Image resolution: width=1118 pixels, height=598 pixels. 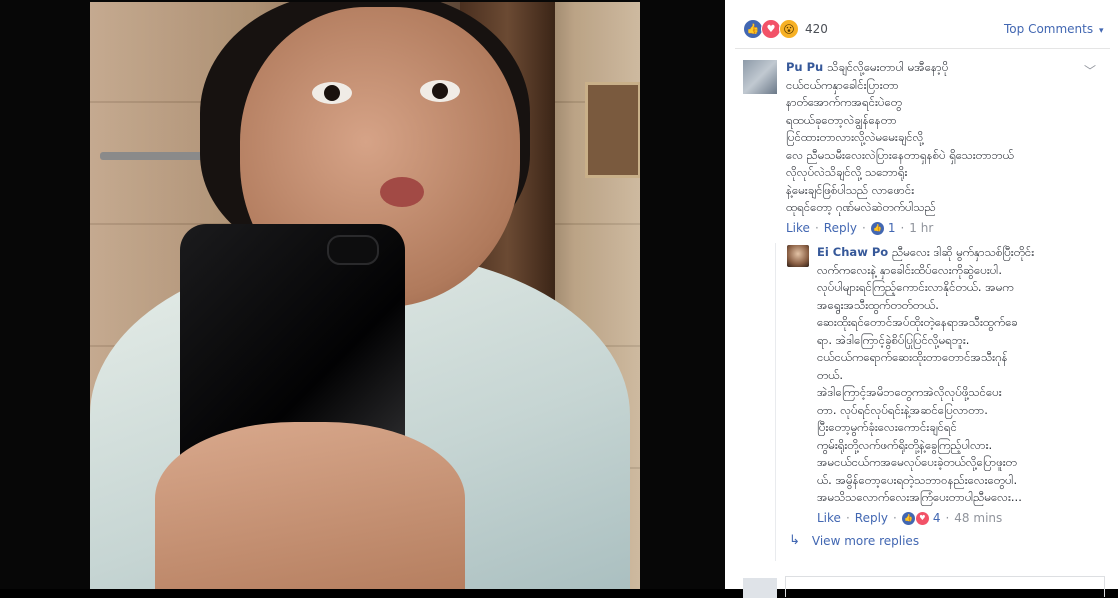 What do you see at coordinates (978, 518) in the screenshot?
I see `reply-time: 48 mins` at bounding box center [978, 518].